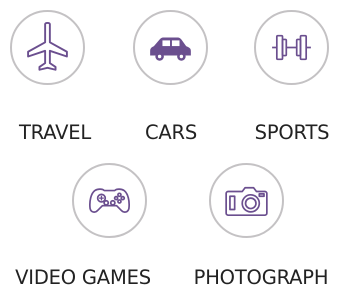 The height and width of the screenshot is (289, 340). I want to click on category-travel-button, so click(47, 47).